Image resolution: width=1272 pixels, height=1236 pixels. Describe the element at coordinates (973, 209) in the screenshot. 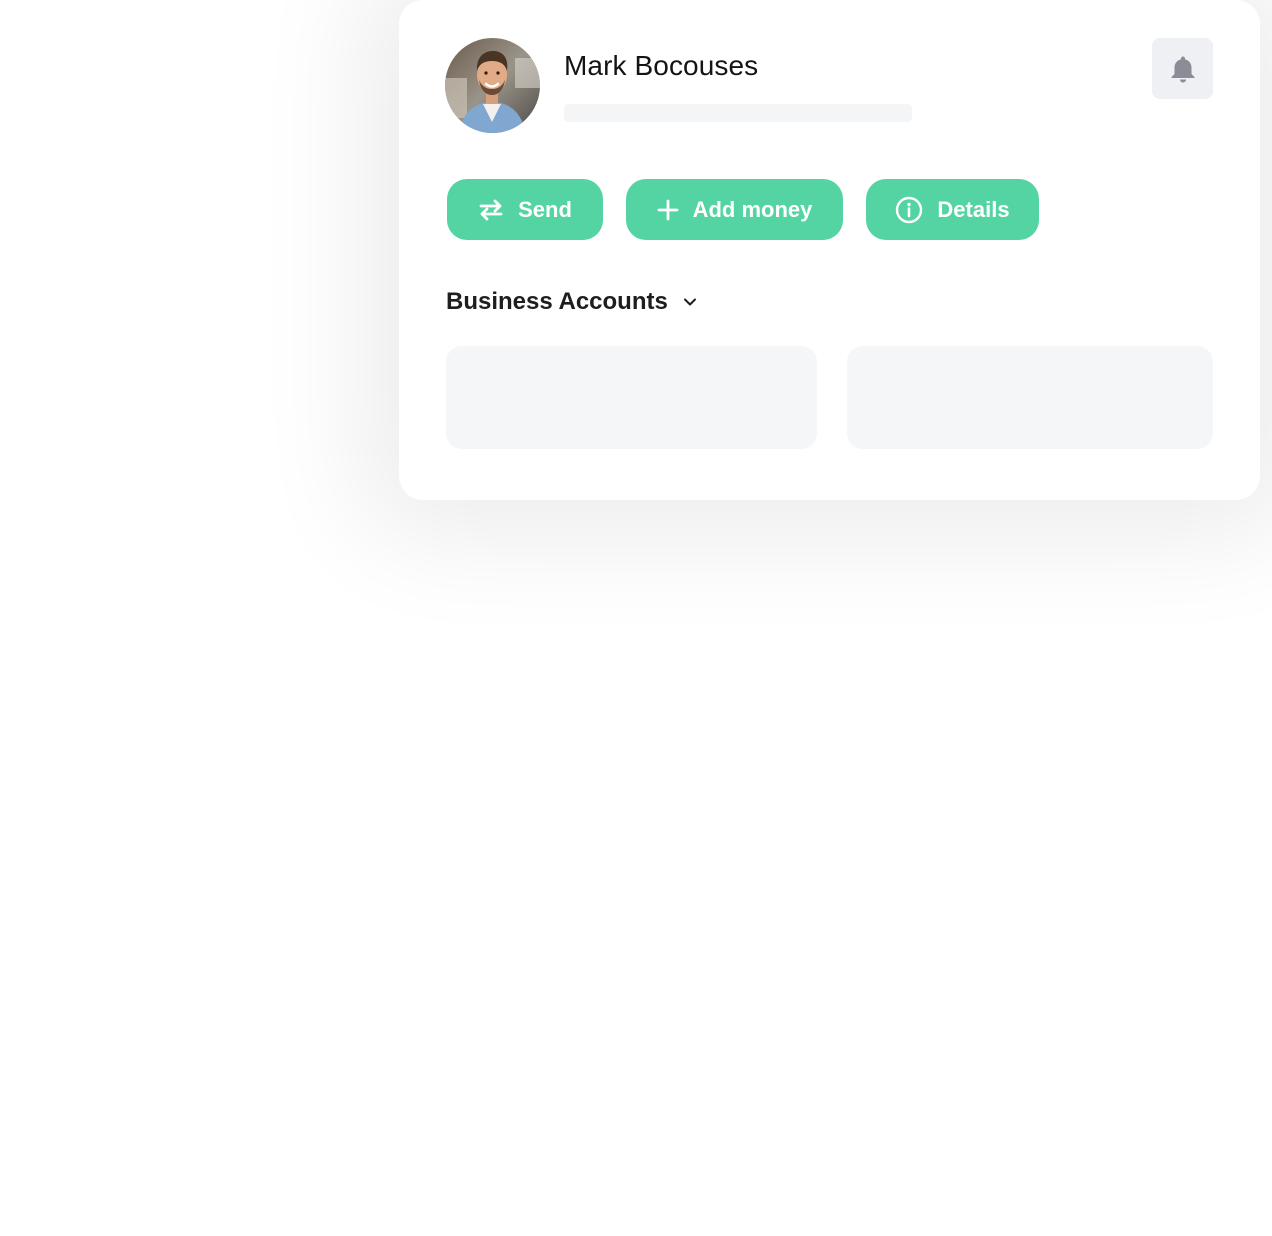

I see `details-button-label: Details` at that location.